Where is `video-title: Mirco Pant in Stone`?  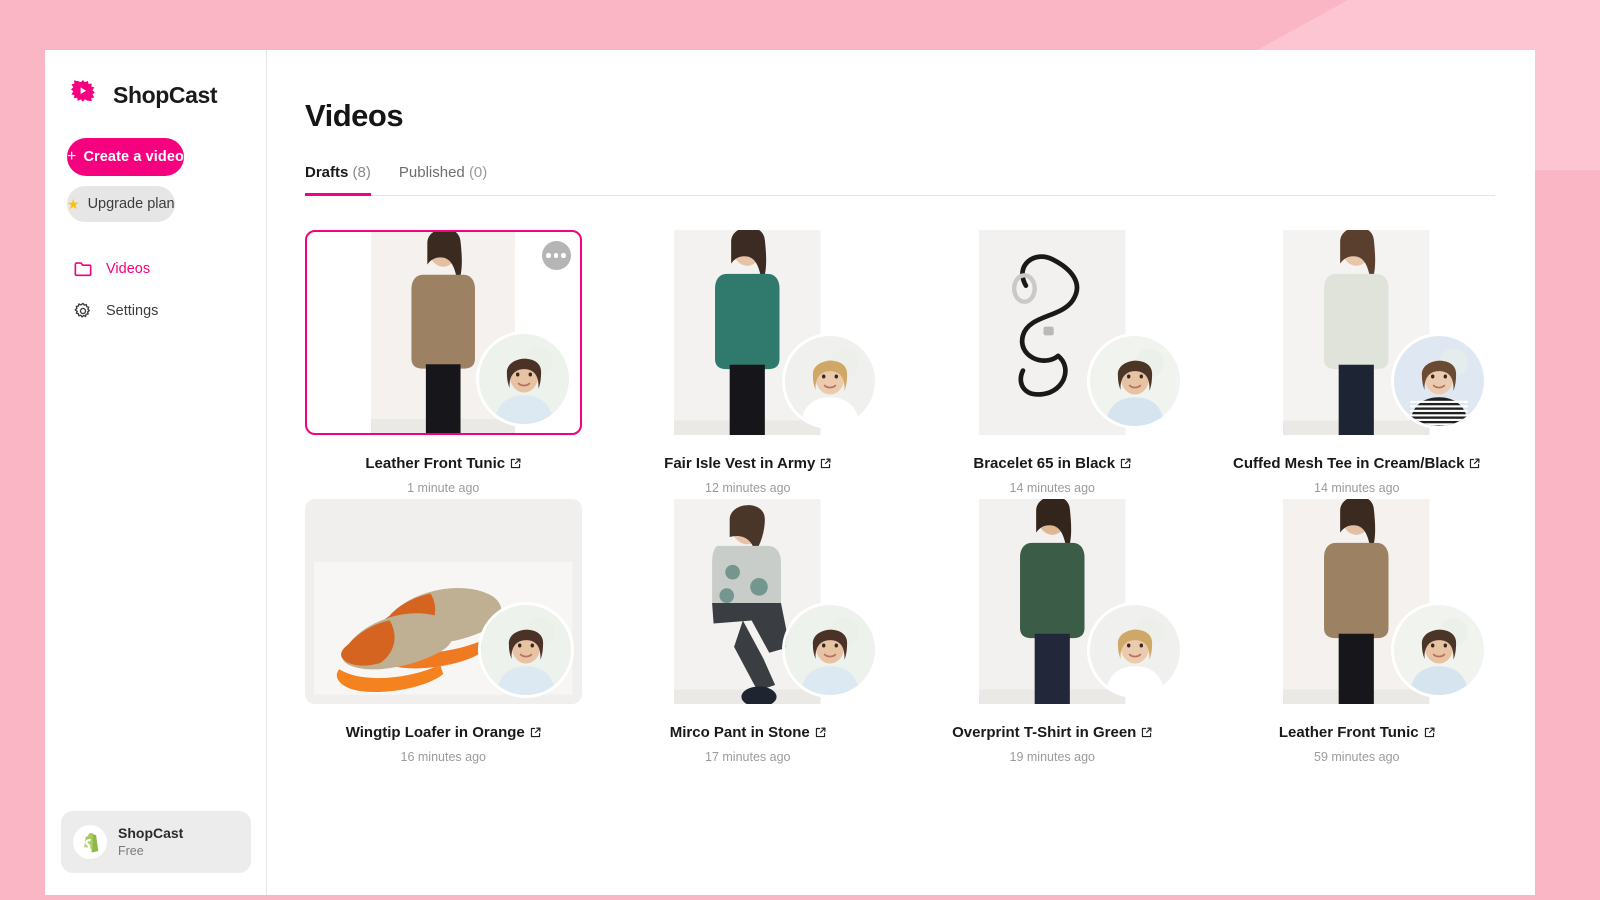
video-title: Mirco Pant in Stone is located at coordinates (748, 732).